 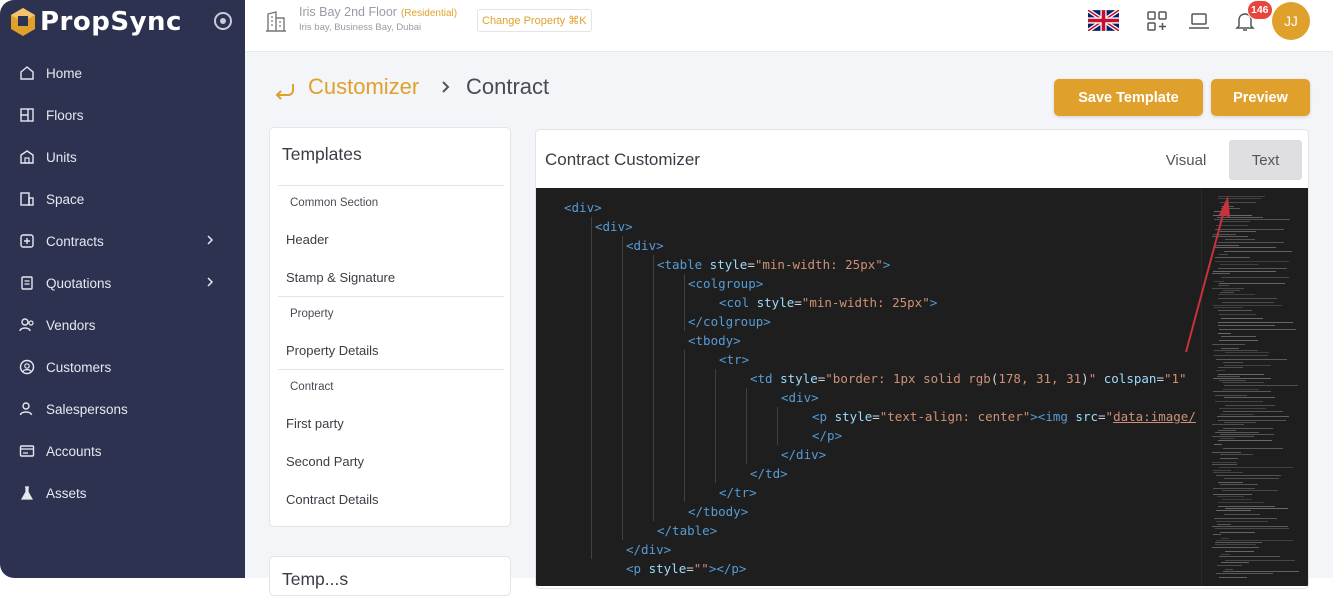 I want to click on apps-add-icon, so click(x=1157, y=21).